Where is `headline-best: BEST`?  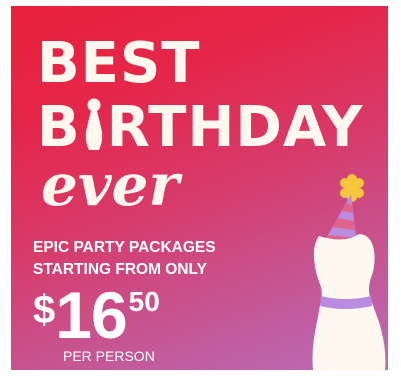
headline-best: BEST is located at coordinates (118, 64).